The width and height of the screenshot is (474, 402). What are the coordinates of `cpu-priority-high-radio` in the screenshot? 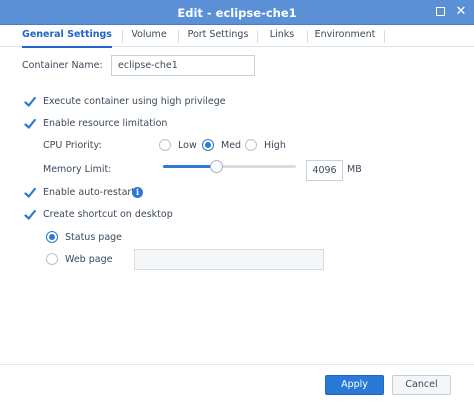 It's located at (251, 145).